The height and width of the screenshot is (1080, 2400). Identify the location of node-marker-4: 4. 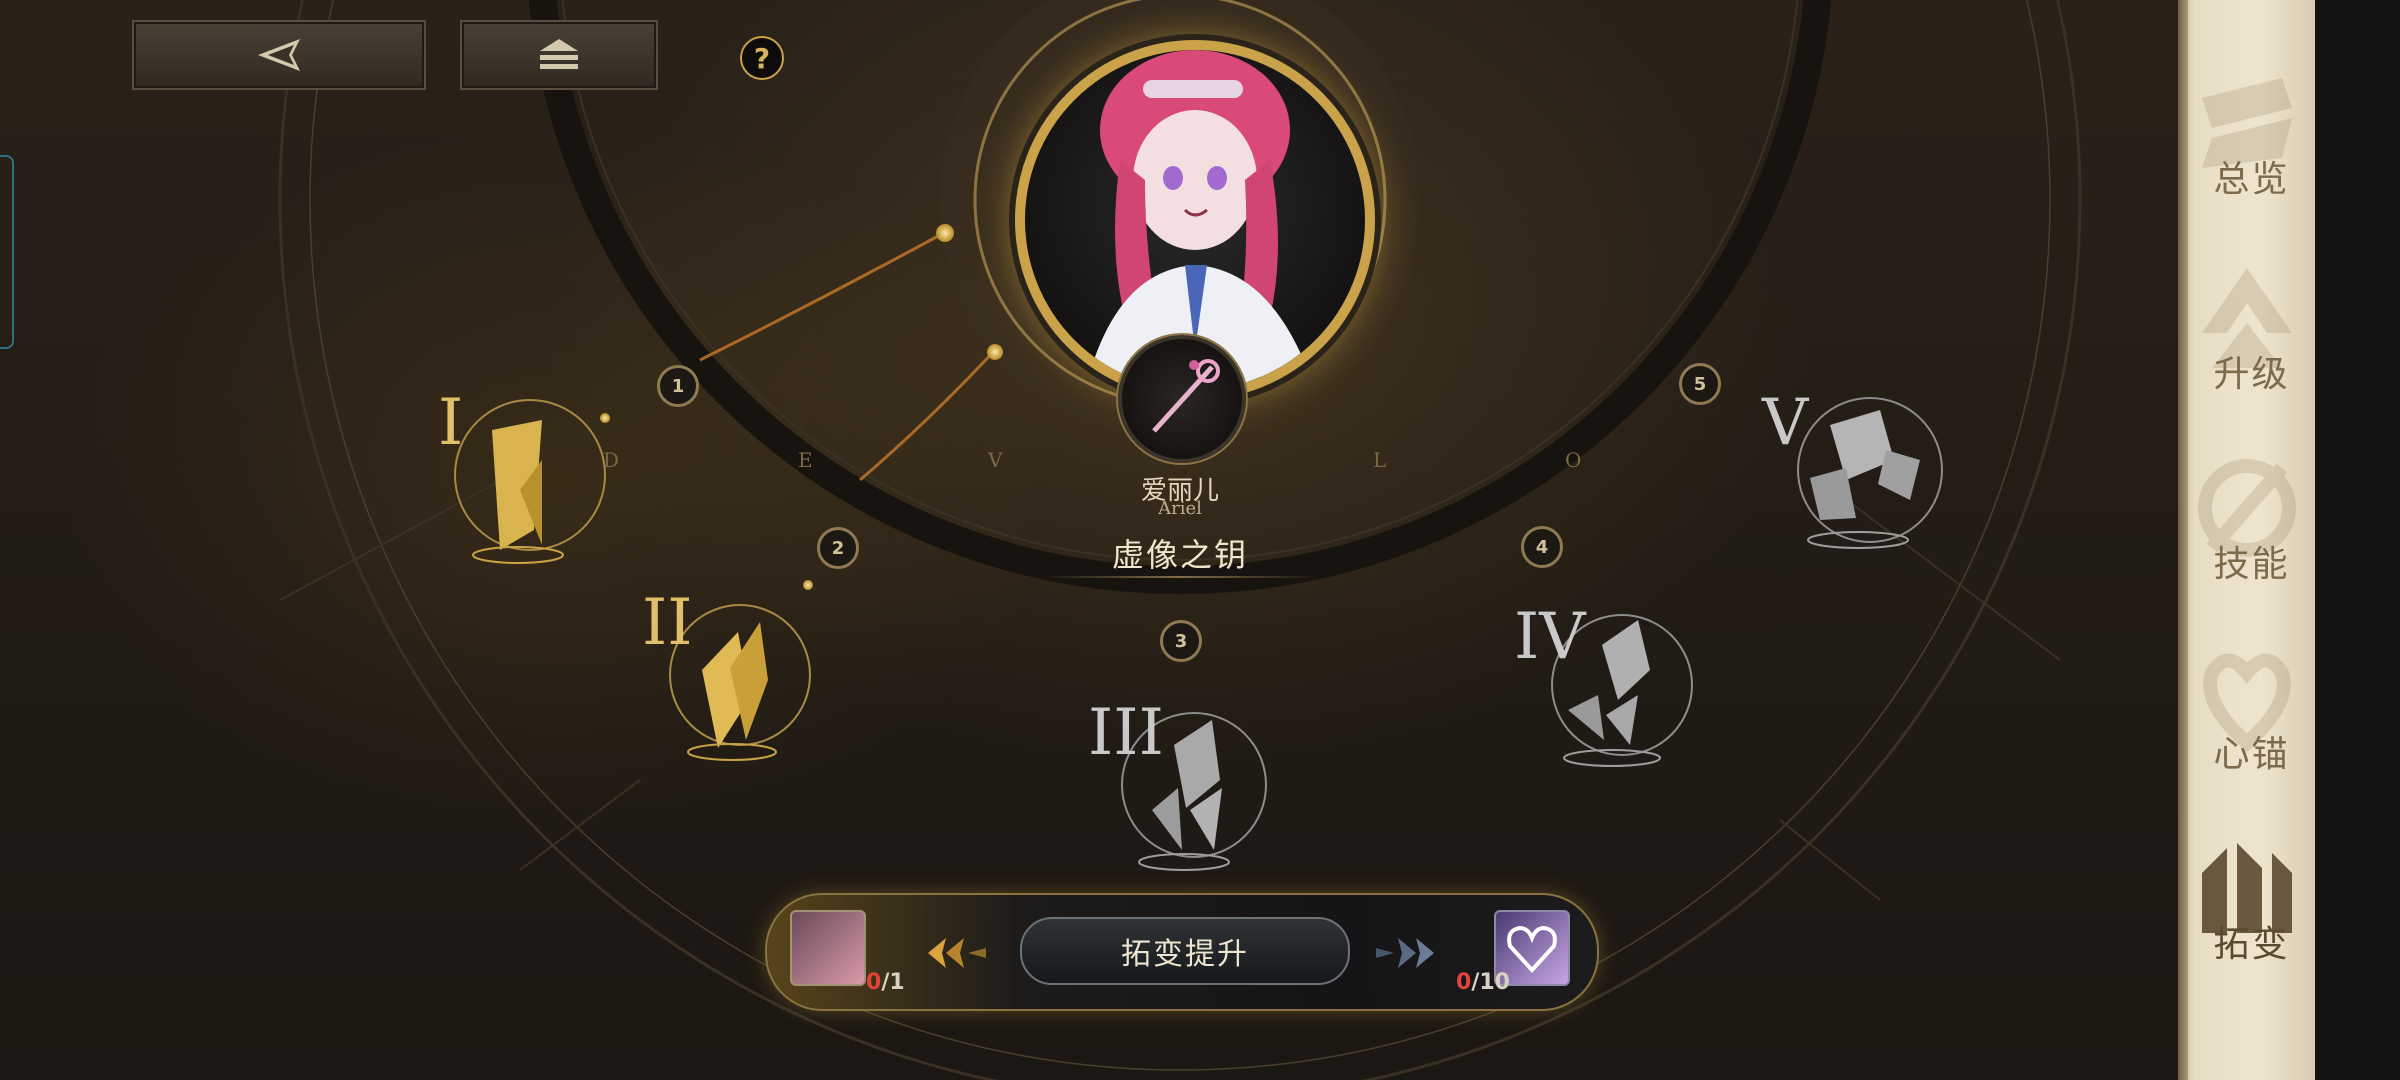
(1542, 547).